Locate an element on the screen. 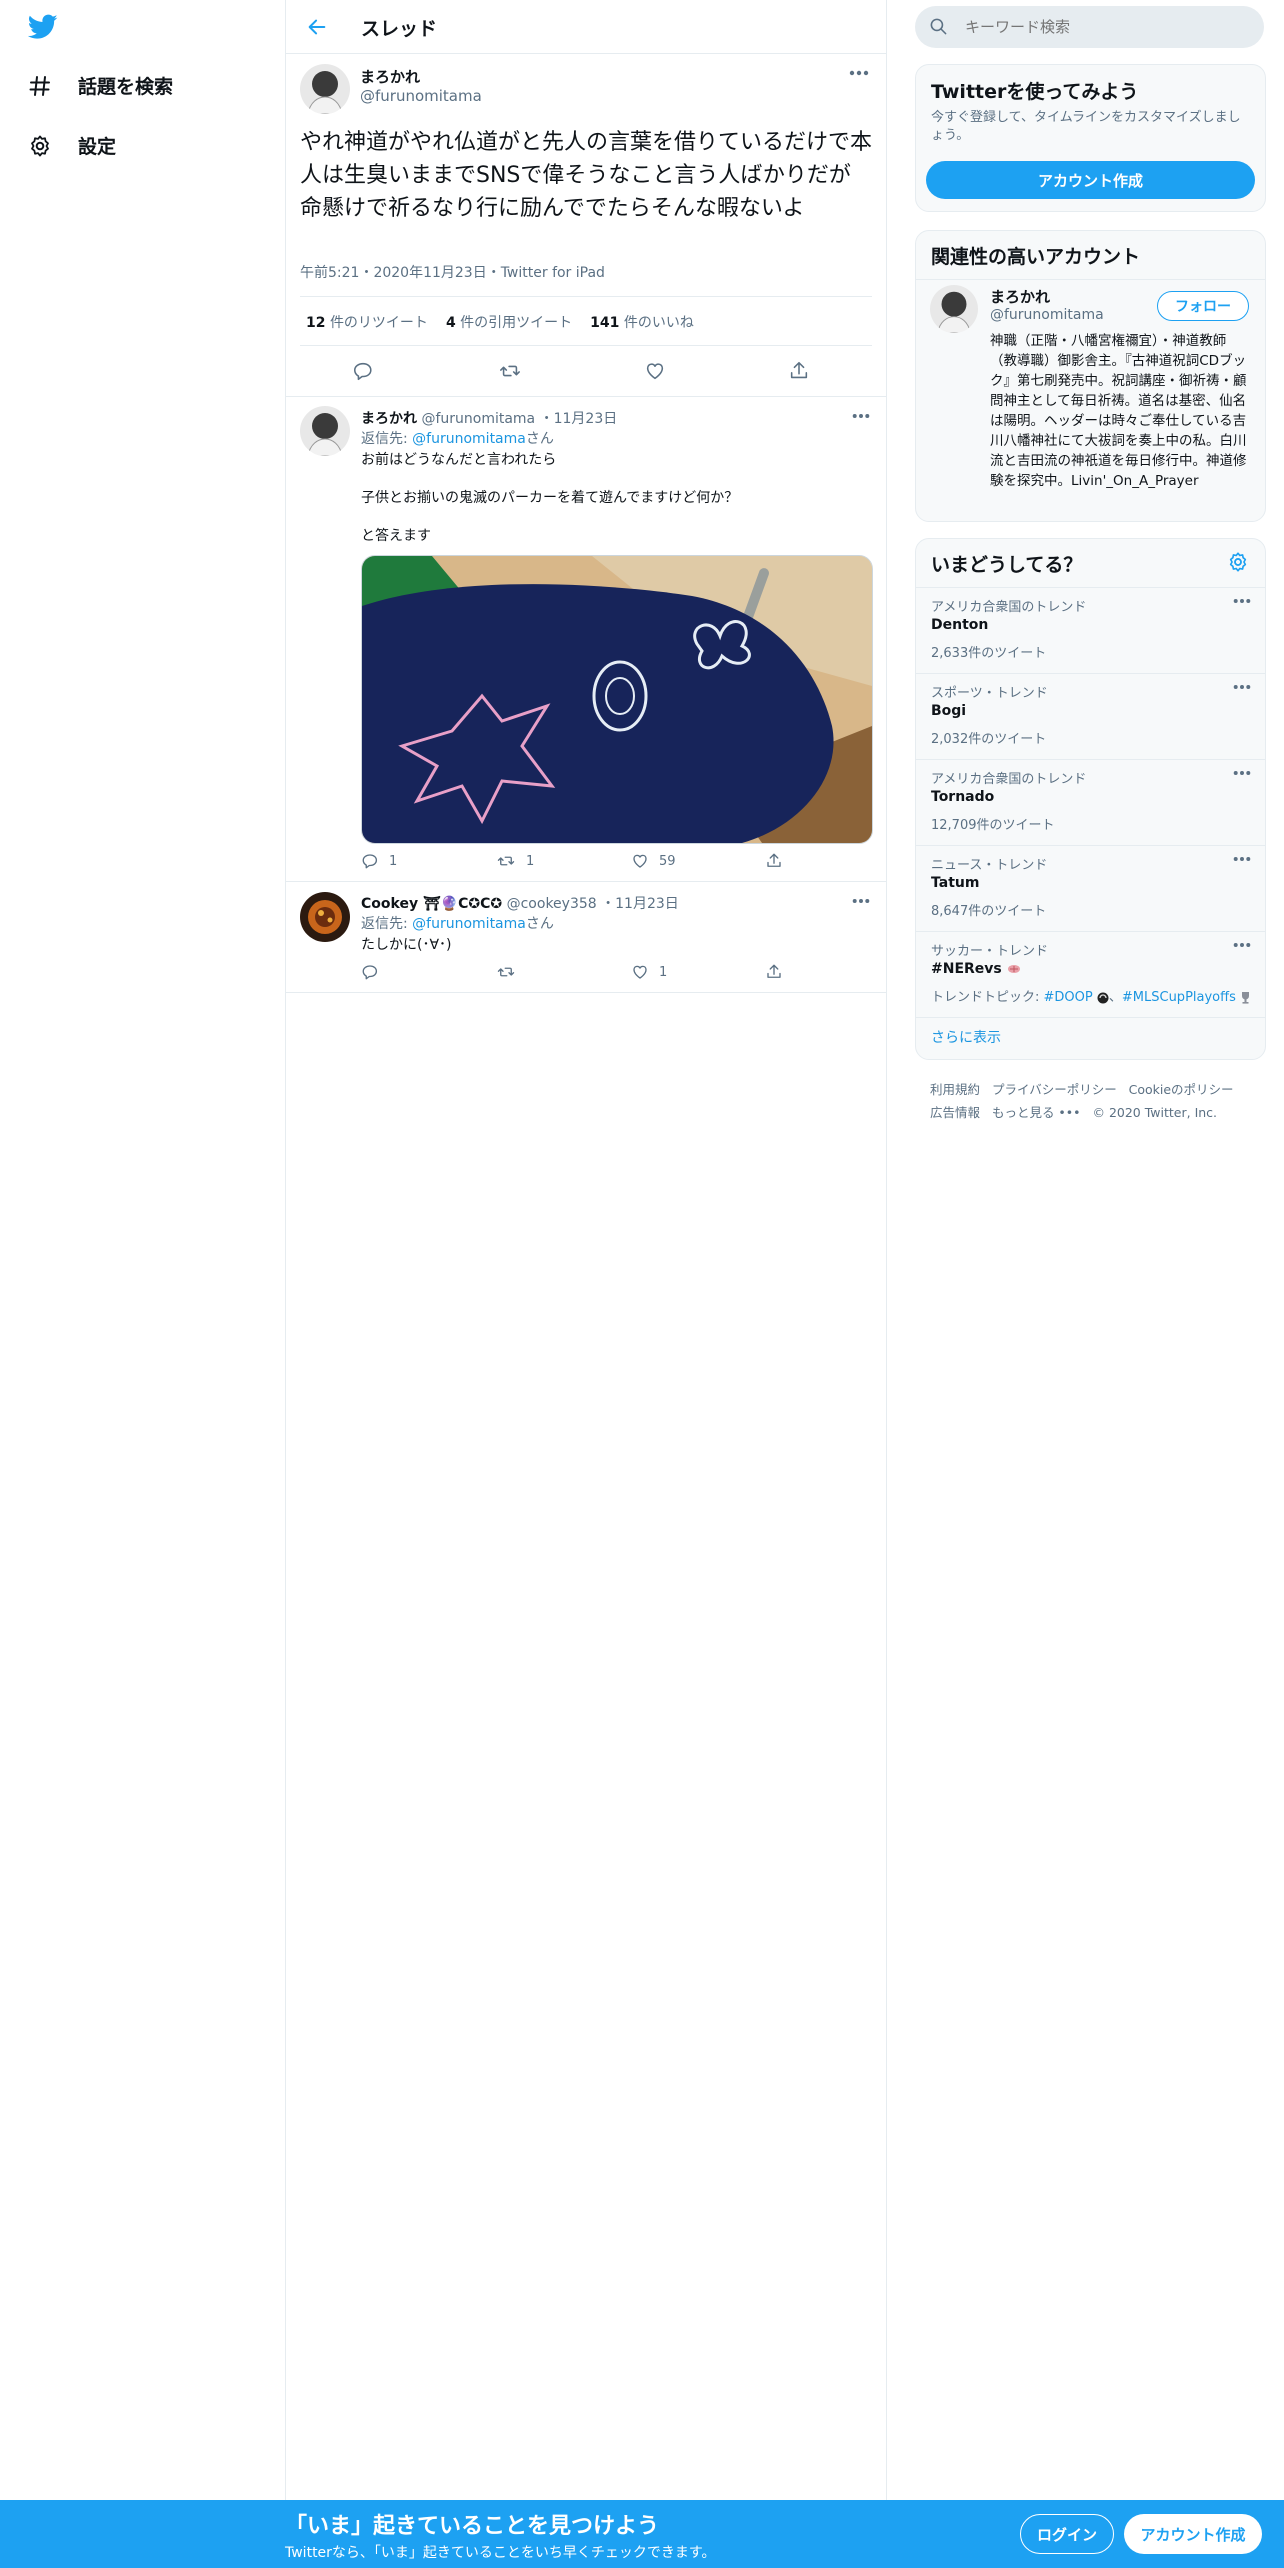  trend-name: #NERevs is located at coordinates (976, 969).